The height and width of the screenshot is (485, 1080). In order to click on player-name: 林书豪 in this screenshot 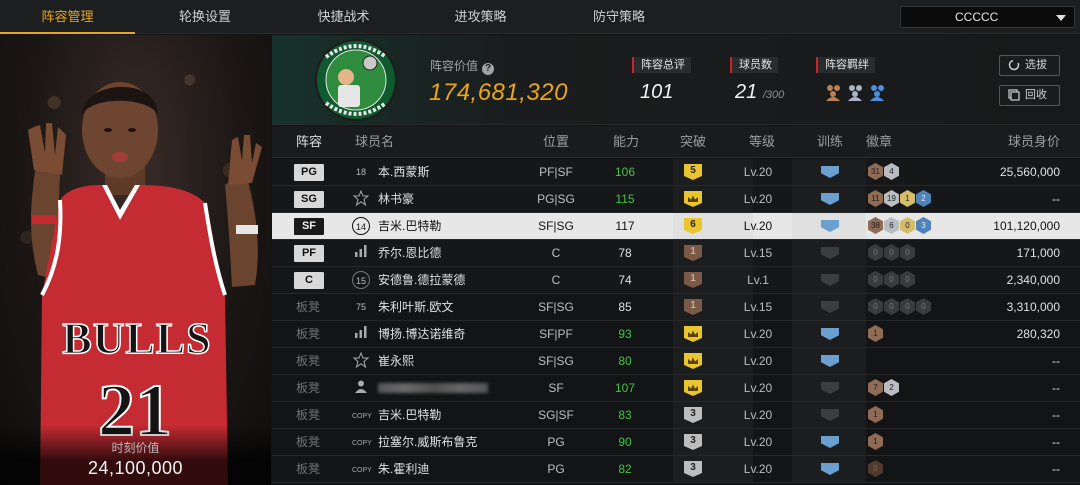, I will do `click(396, 199)`.